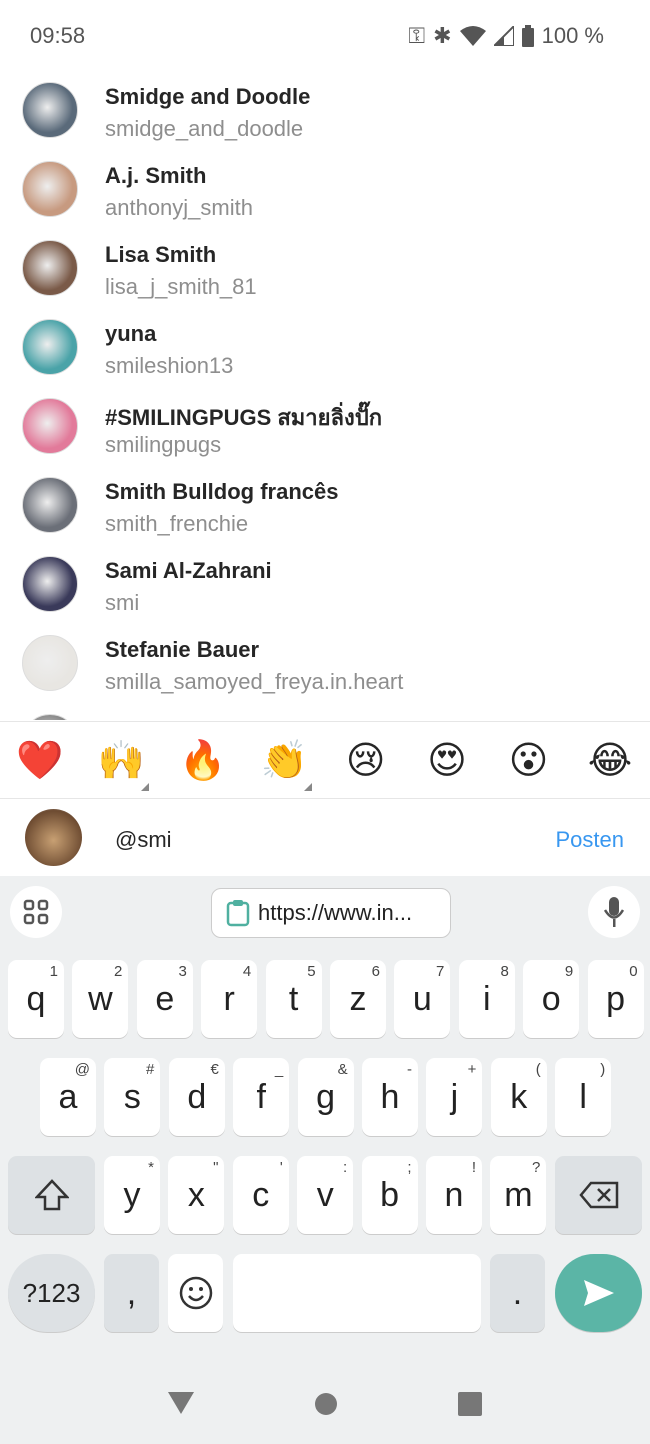 The height and width of the screenshot is (1444, 650). What do you see at coordinates (536, 1167) in the screenshot?
I see `key-hint: ?` at bounding box center [536, 1167].